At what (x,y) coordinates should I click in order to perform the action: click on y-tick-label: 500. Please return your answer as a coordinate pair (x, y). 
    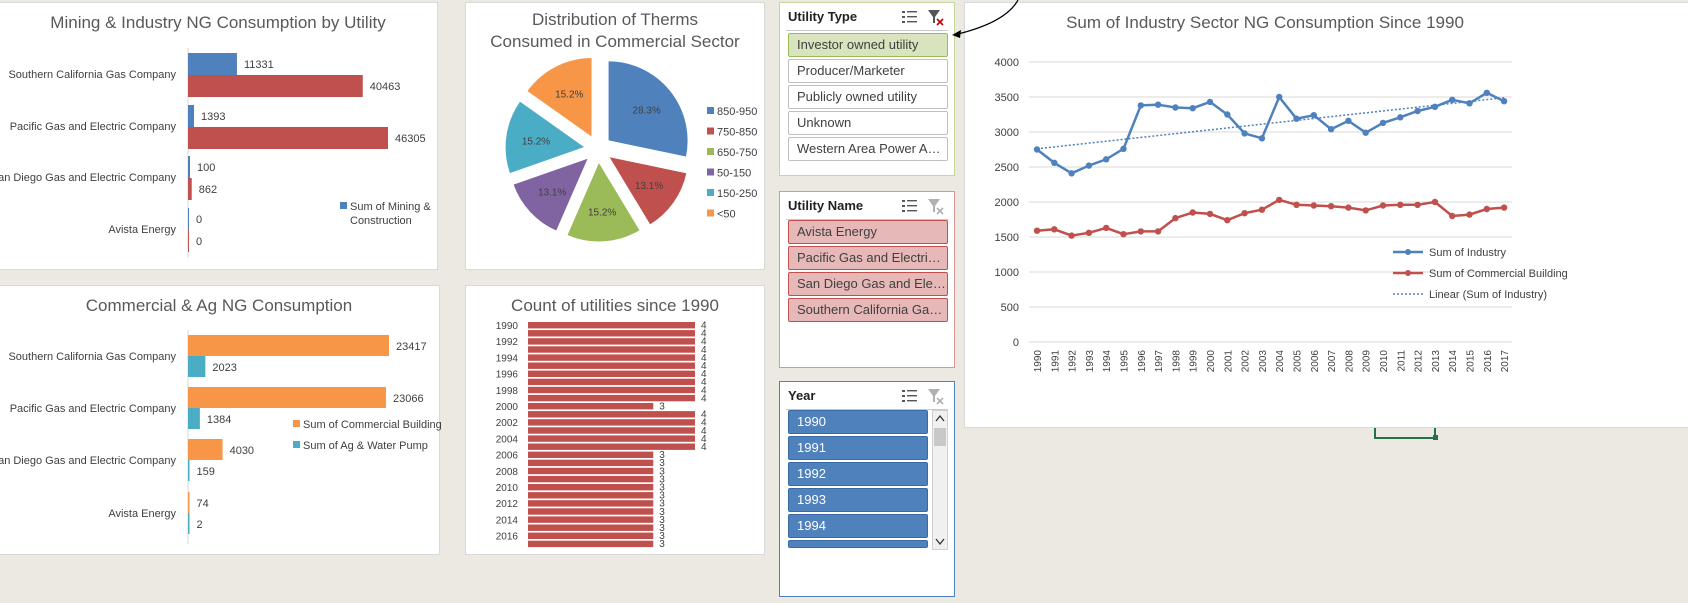
    Looking at the image, I should click on (1010, 308).